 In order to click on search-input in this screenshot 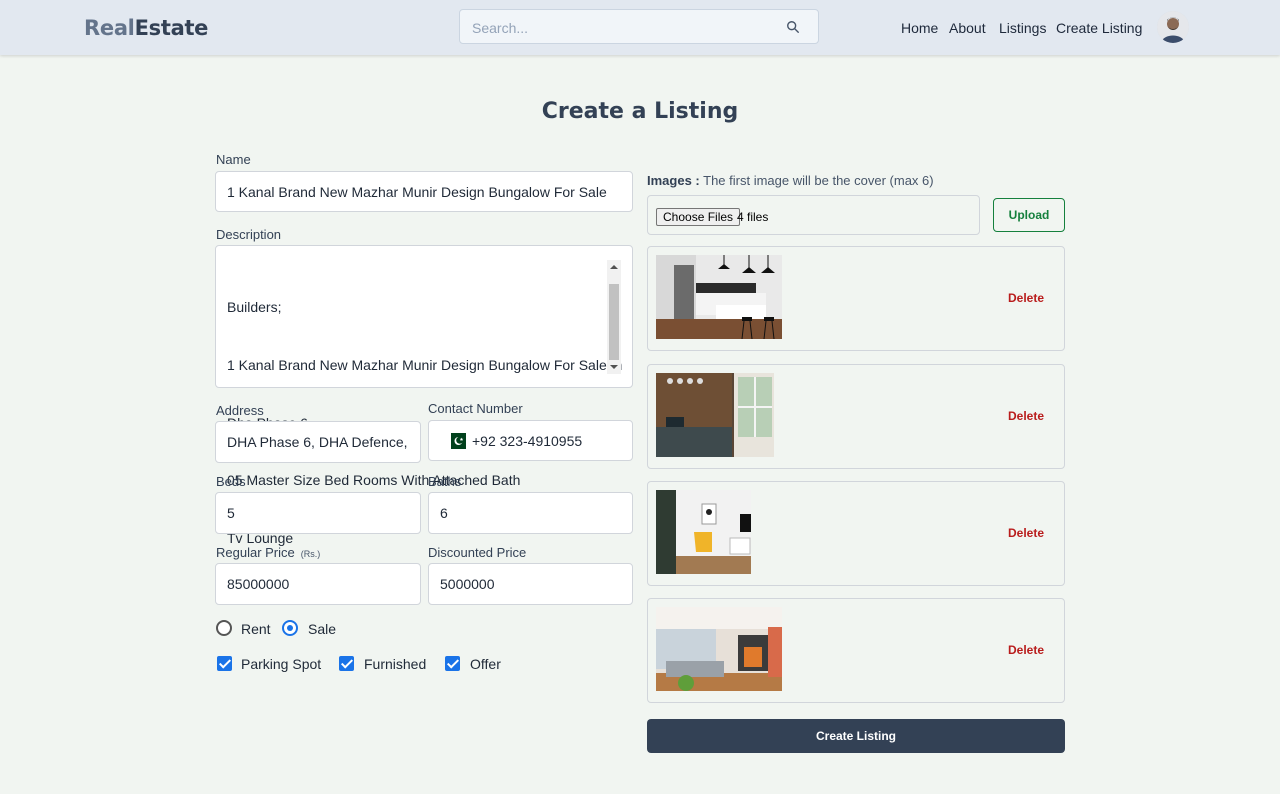, I will do `click(622, 28)`.